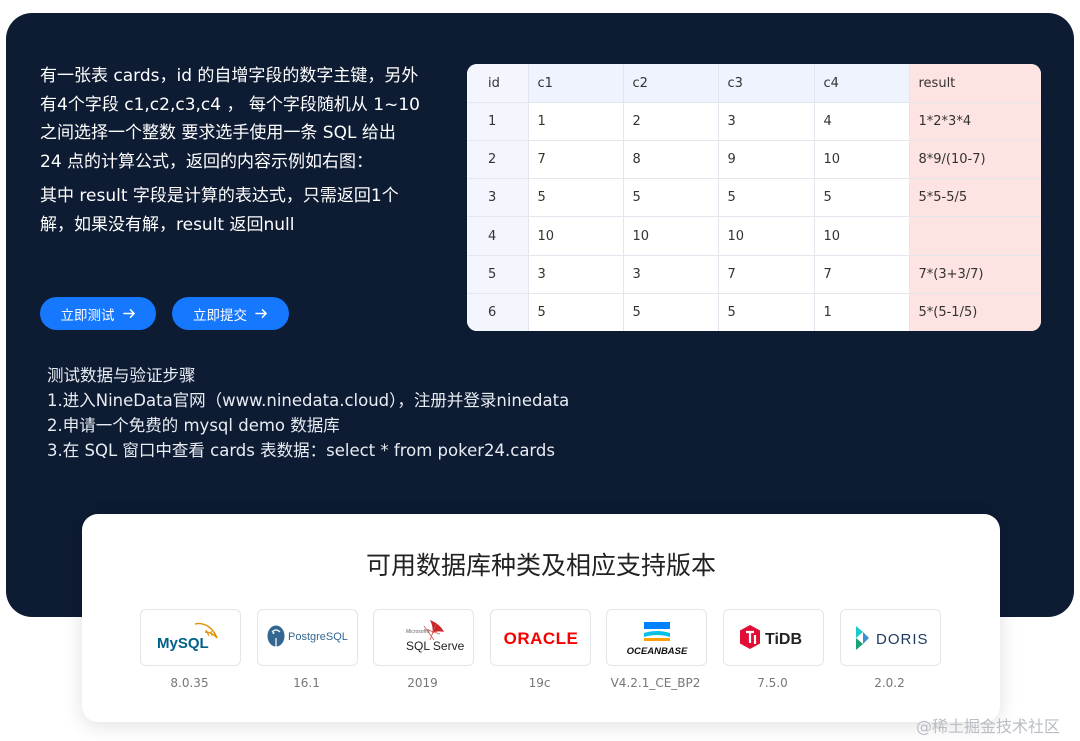 This screenshot has width=1080, height=741. What do you see at coordinates (540, 565) in the screenshot?
I see `databases-title: 可用数据库种类及相应支持版本` at bounding box center [540, 565].